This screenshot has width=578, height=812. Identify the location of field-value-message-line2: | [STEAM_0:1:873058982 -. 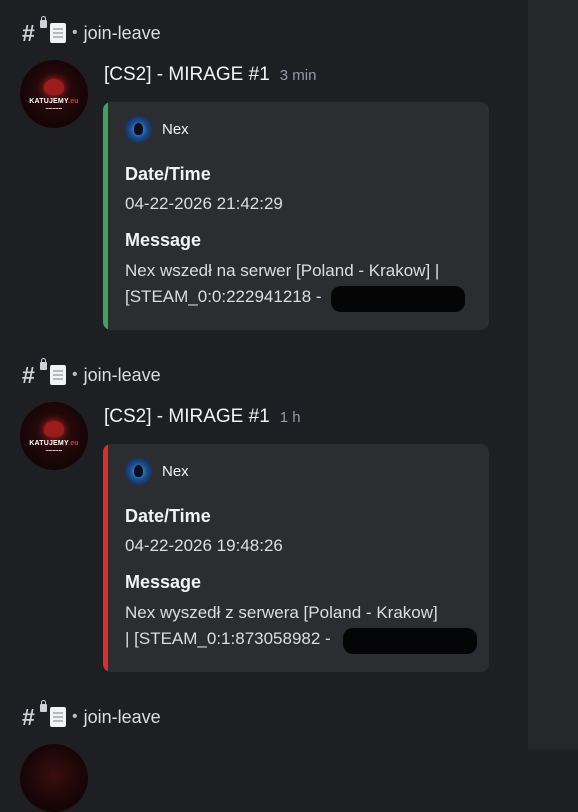
(228, 638).